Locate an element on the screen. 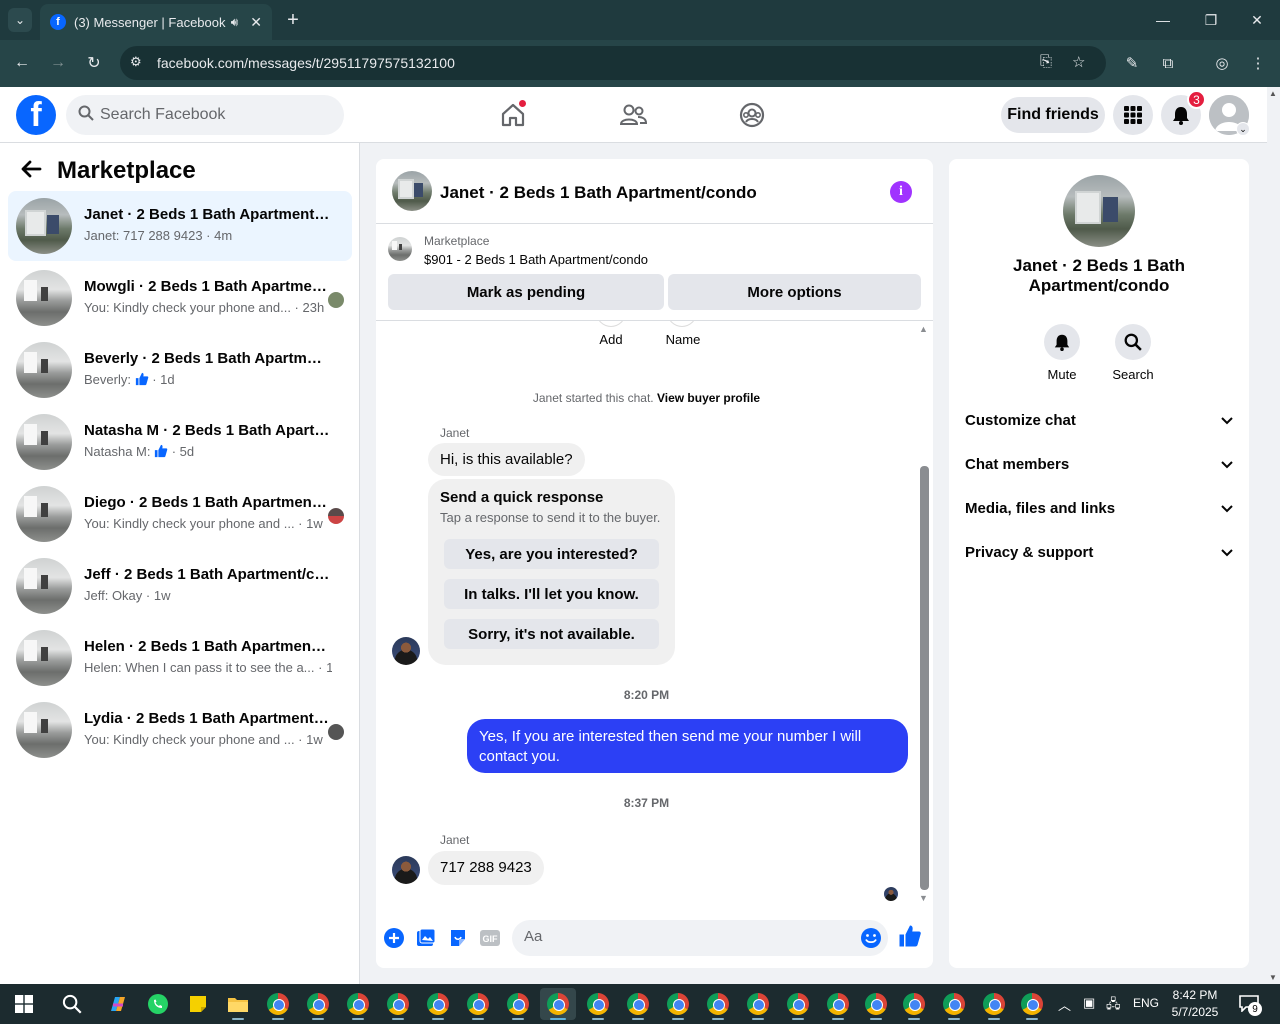 The width and height of the screenshot is (1280, 1024). pen-icon: ✎ is located at coordinates (1132, 63).